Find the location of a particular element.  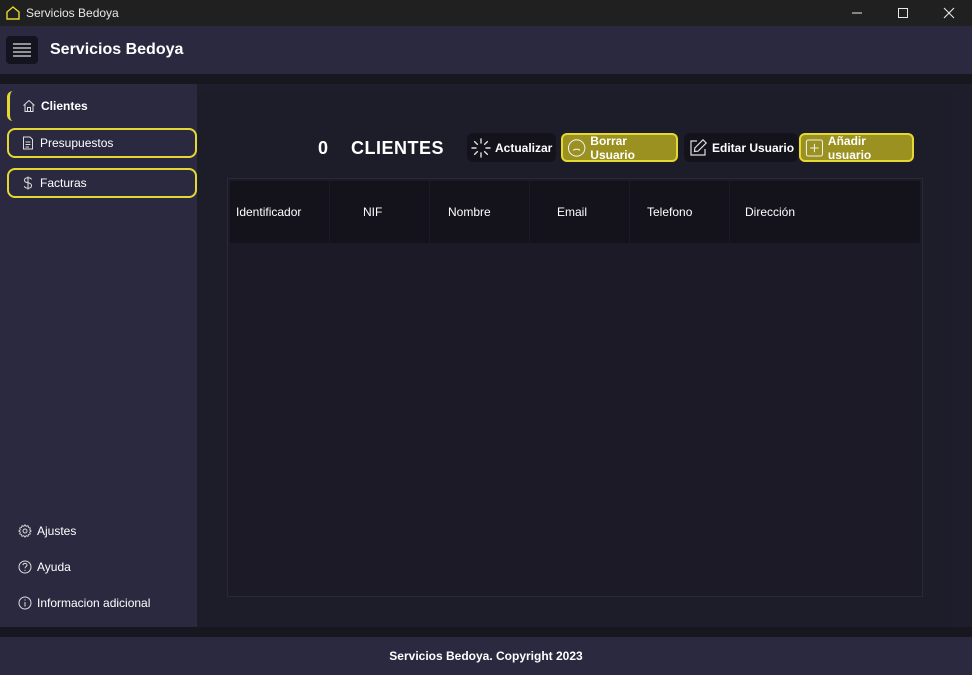

sidebar-item-label: Informacion adicional is located at coordinates (94, 603).